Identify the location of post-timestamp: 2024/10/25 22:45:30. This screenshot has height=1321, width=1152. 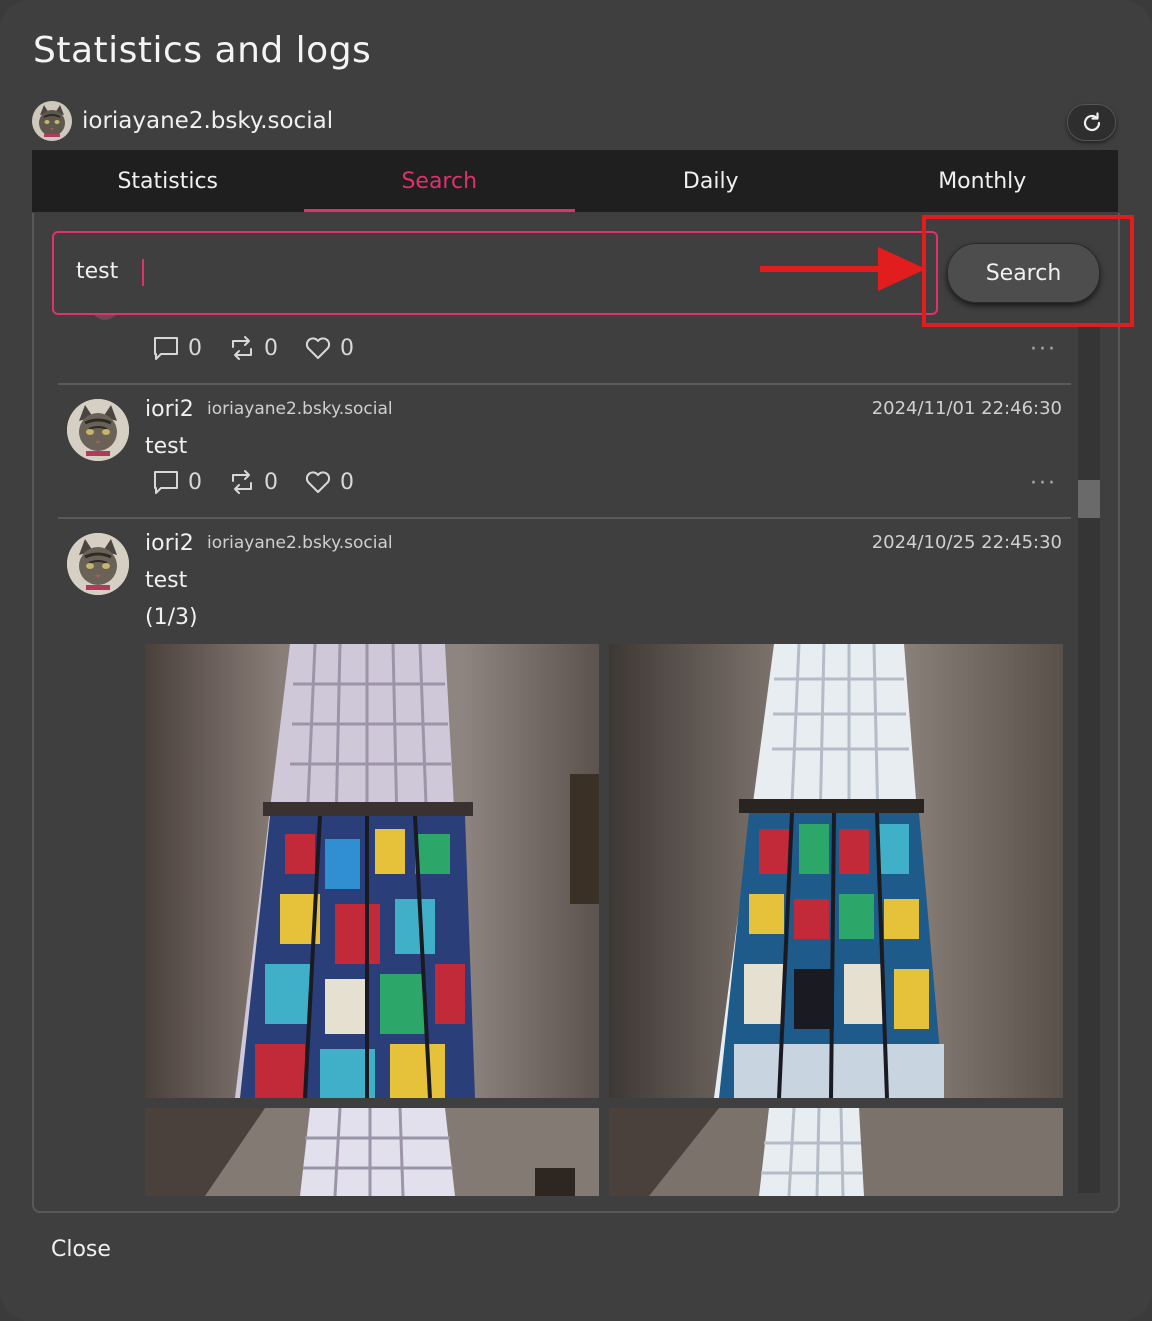
(966, 542).